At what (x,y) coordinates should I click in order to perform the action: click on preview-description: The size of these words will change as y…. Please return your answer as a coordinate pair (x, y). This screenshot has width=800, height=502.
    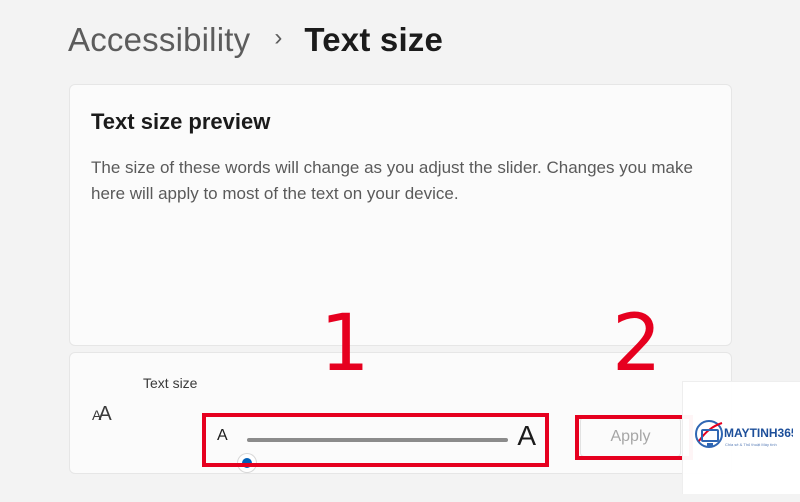
    Looking at the image, I should click on (392, 180).